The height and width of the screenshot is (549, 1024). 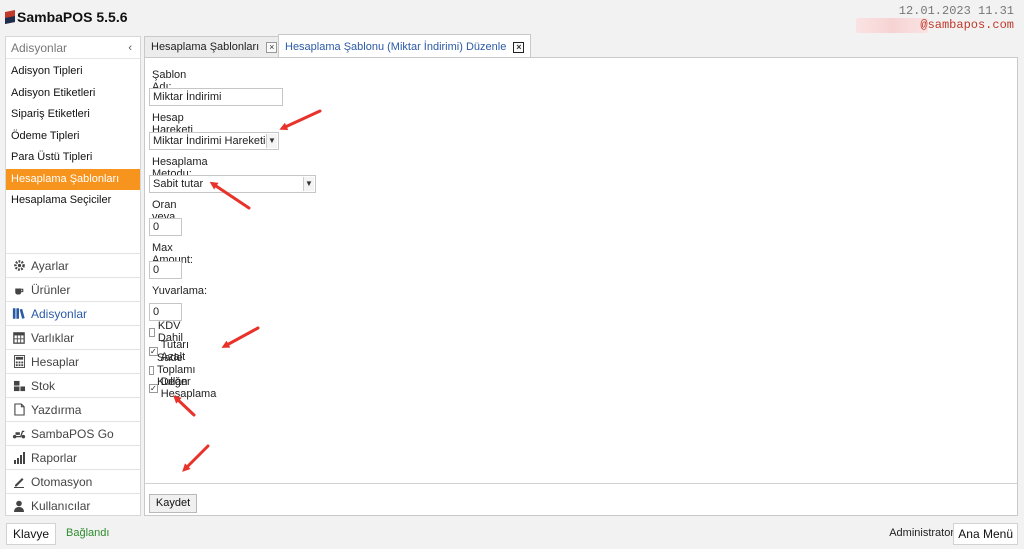 I want to click on nav-item-yazdirma: Yazdırma, so click(x=73, y=409).